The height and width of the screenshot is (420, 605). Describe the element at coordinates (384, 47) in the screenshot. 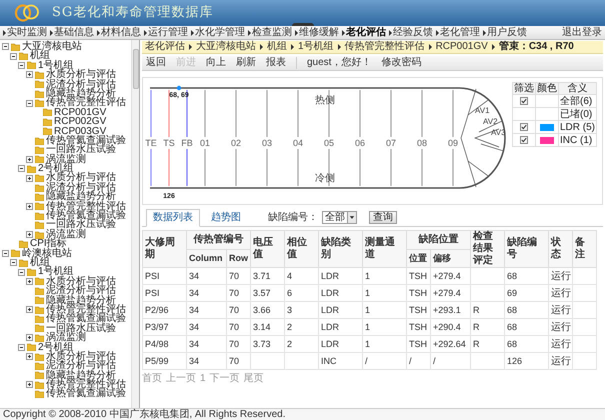

I see `breadcrumb-item: 传热管完整性评估` at that location.